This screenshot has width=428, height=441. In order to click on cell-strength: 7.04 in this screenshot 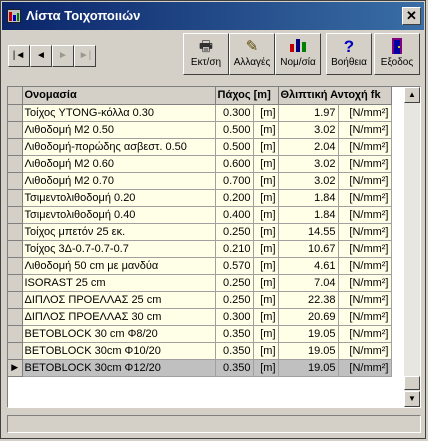, I will do `click(308, 283)`.